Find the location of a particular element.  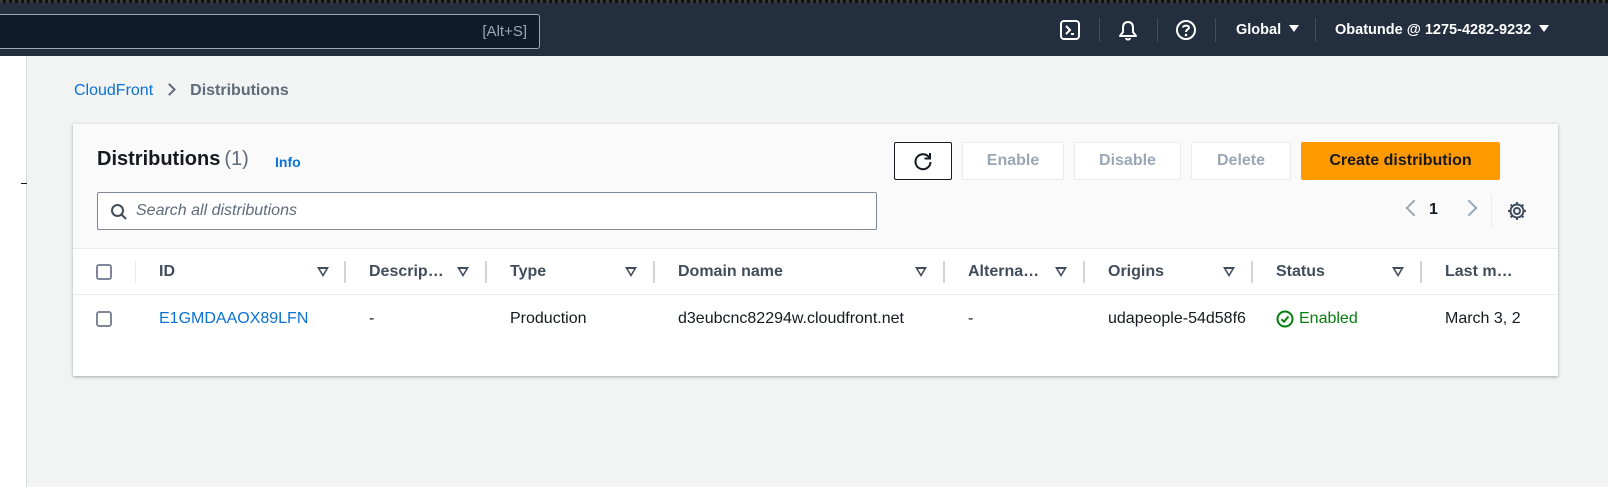

cell-status: Enabled is located at coordinates (1346, 319).